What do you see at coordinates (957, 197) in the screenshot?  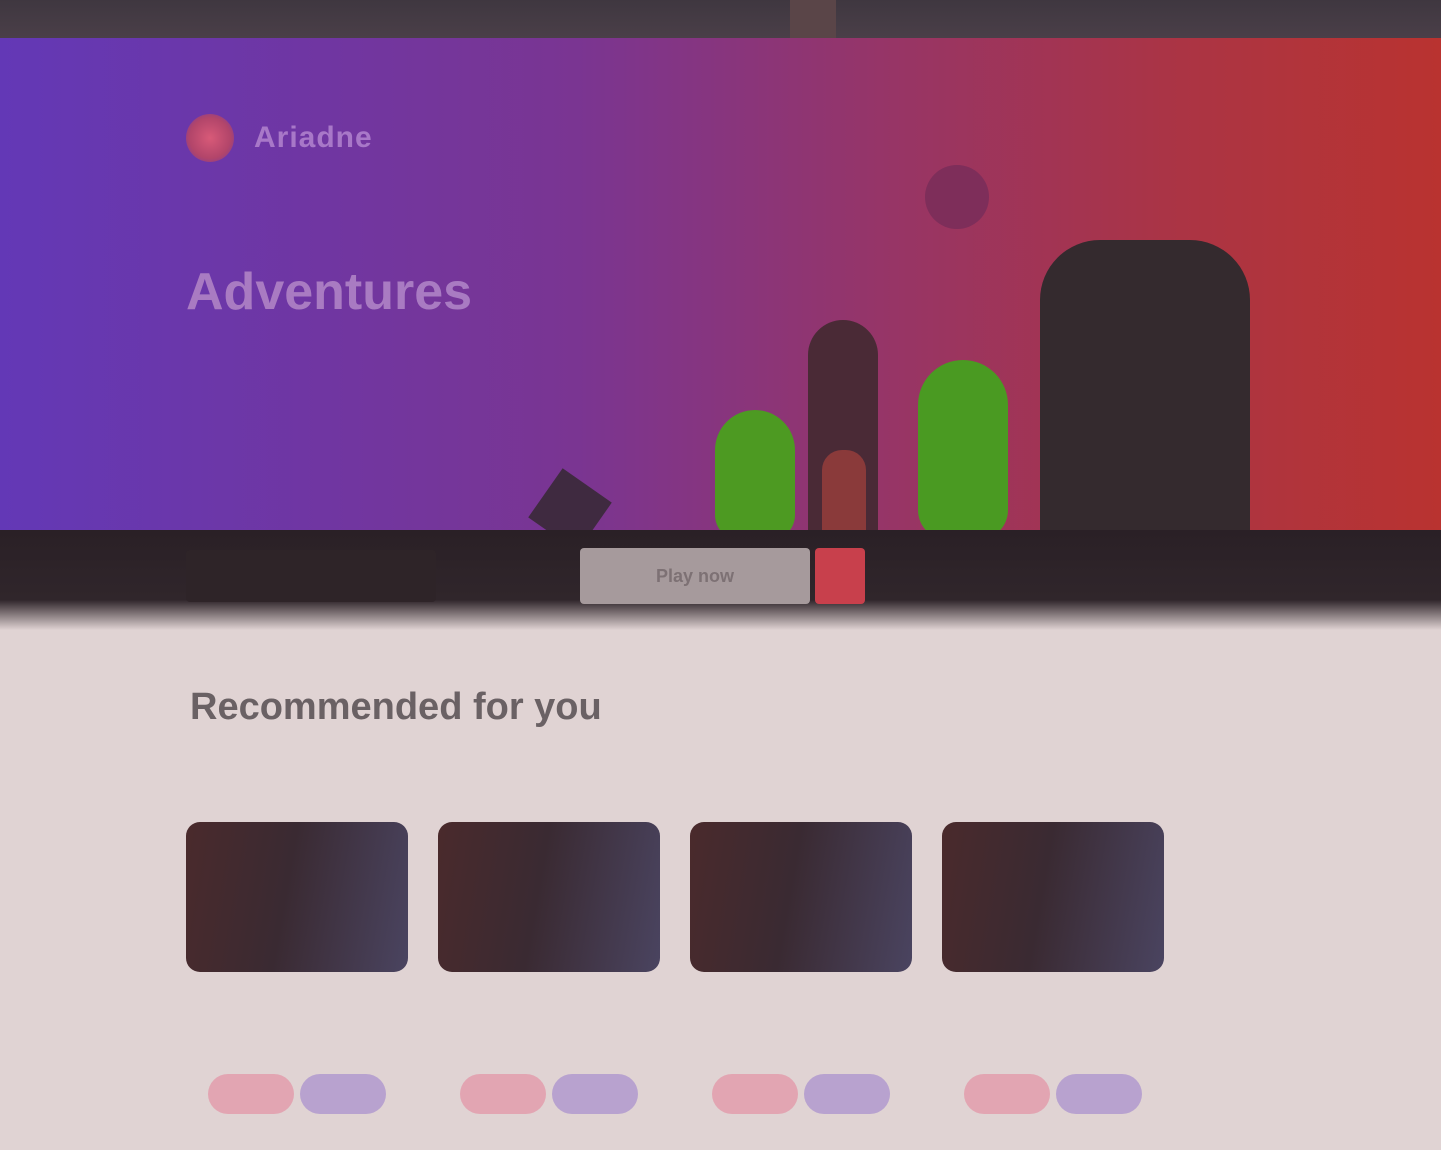 I see `moon-illustration` at bounding box center [957, 197].